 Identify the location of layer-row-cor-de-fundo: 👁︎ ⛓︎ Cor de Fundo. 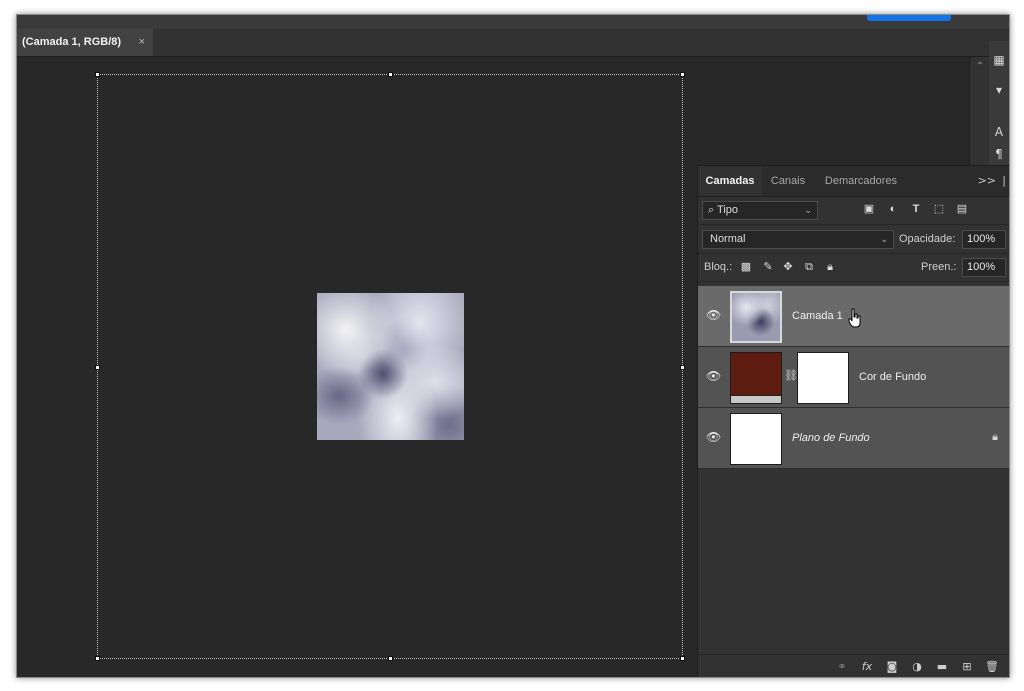
(853, 377).